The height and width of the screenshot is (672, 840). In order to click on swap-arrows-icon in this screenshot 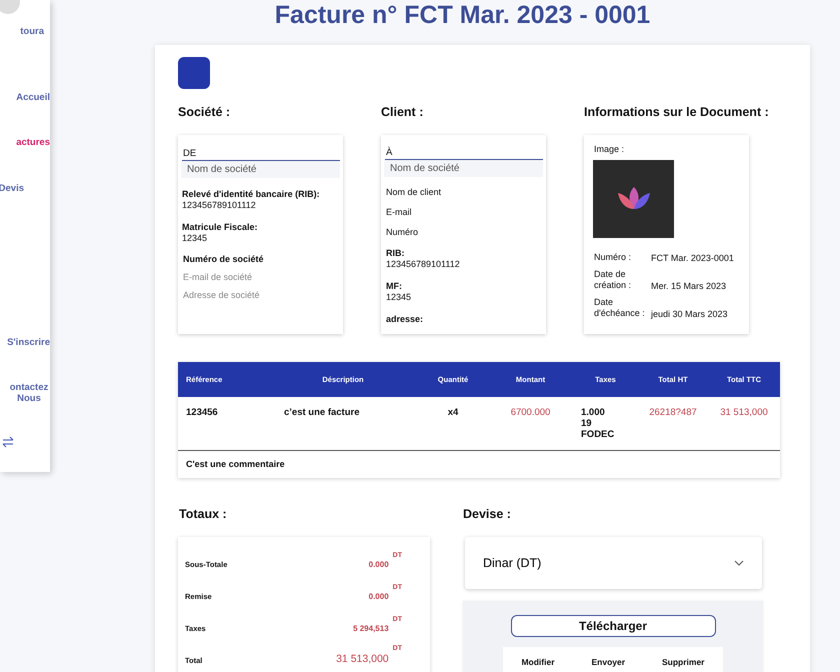, I will do `click(8, 442)`.